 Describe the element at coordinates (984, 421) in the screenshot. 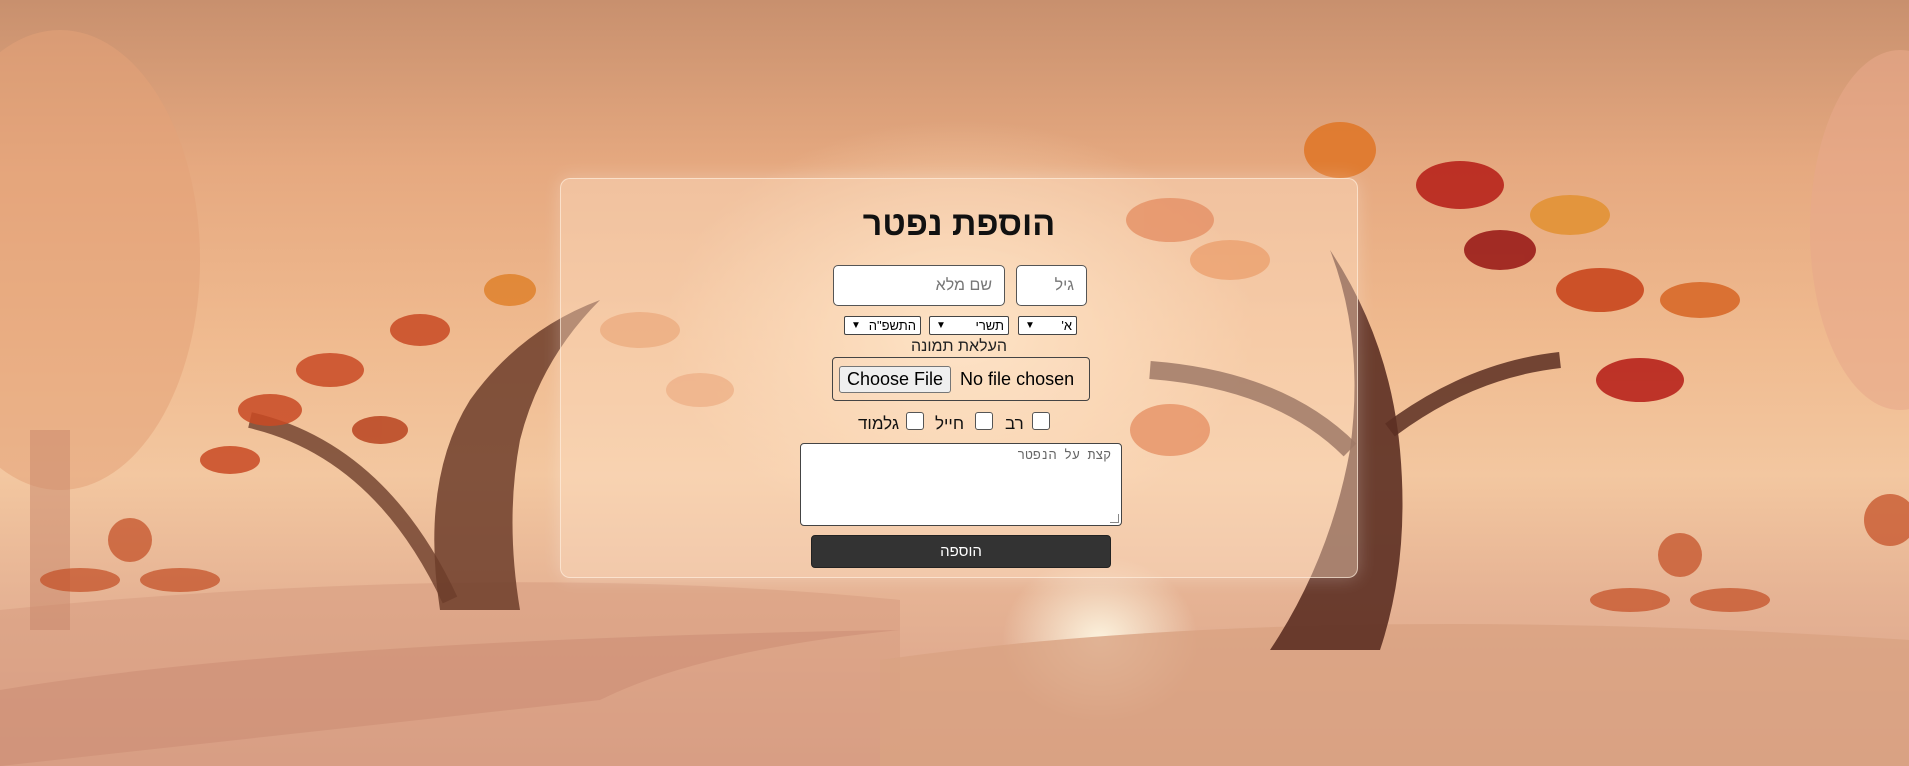

I see `soldier-checkbox` at that location.